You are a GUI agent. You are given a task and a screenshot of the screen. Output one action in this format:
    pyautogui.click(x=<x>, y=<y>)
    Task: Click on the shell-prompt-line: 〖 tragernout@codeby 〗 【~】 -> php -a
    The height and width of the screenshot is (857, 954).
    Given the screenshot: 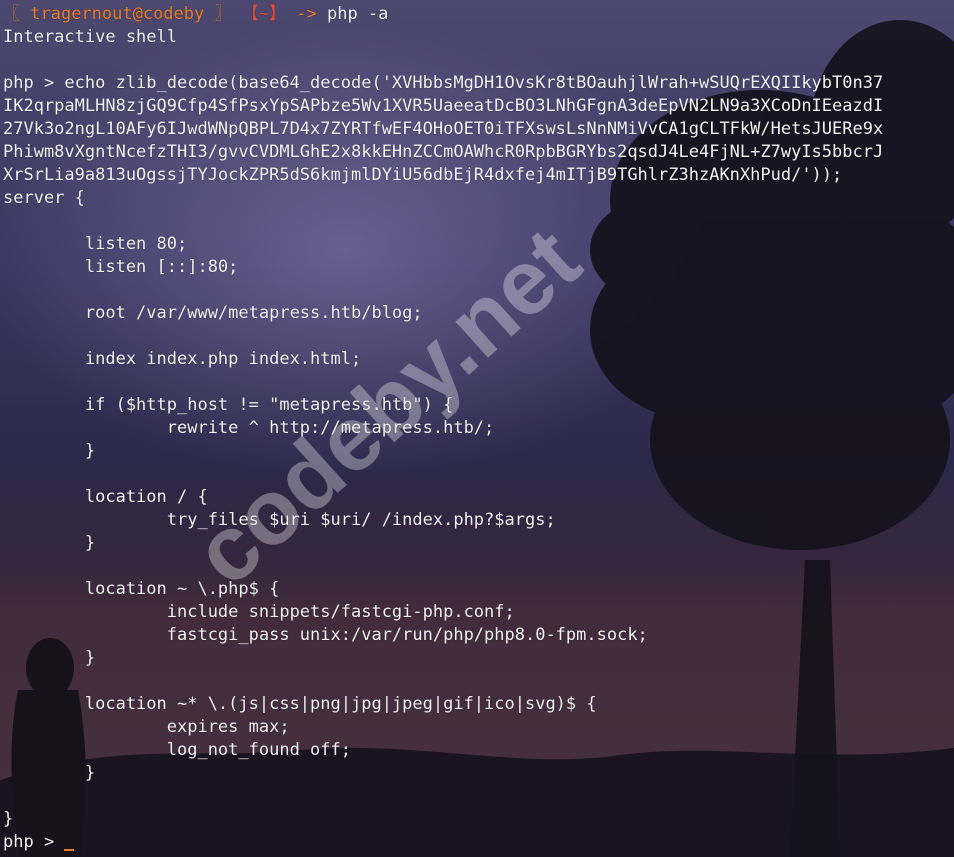 What is the action you would take?
    pyautogui.click(x=477, y=14)
    